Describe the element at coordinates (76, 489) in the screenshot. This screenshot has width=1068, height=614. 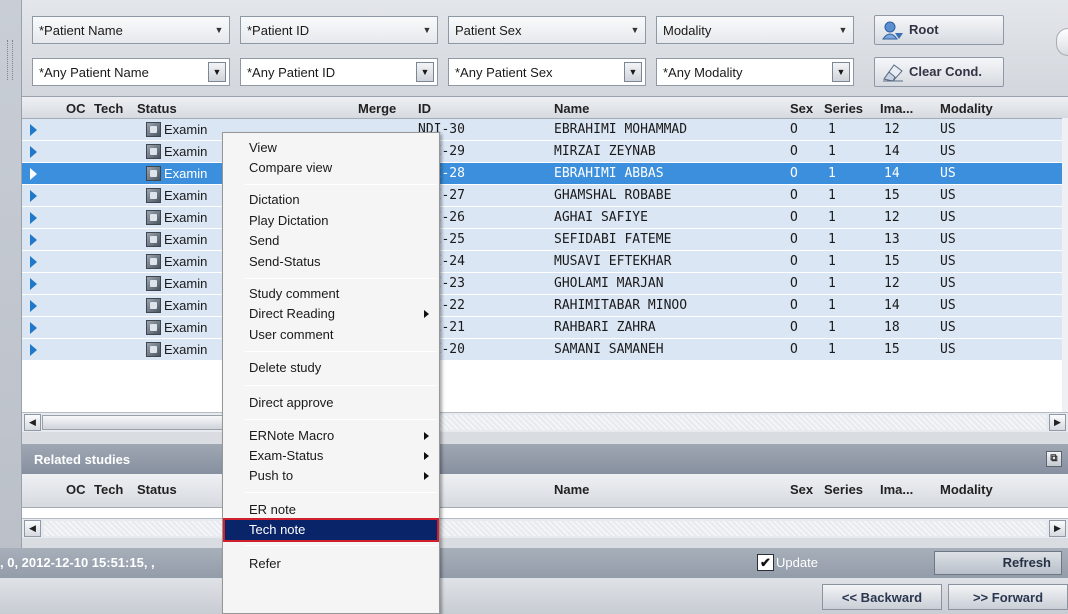
I see `related-header-oc: OC` at that location.